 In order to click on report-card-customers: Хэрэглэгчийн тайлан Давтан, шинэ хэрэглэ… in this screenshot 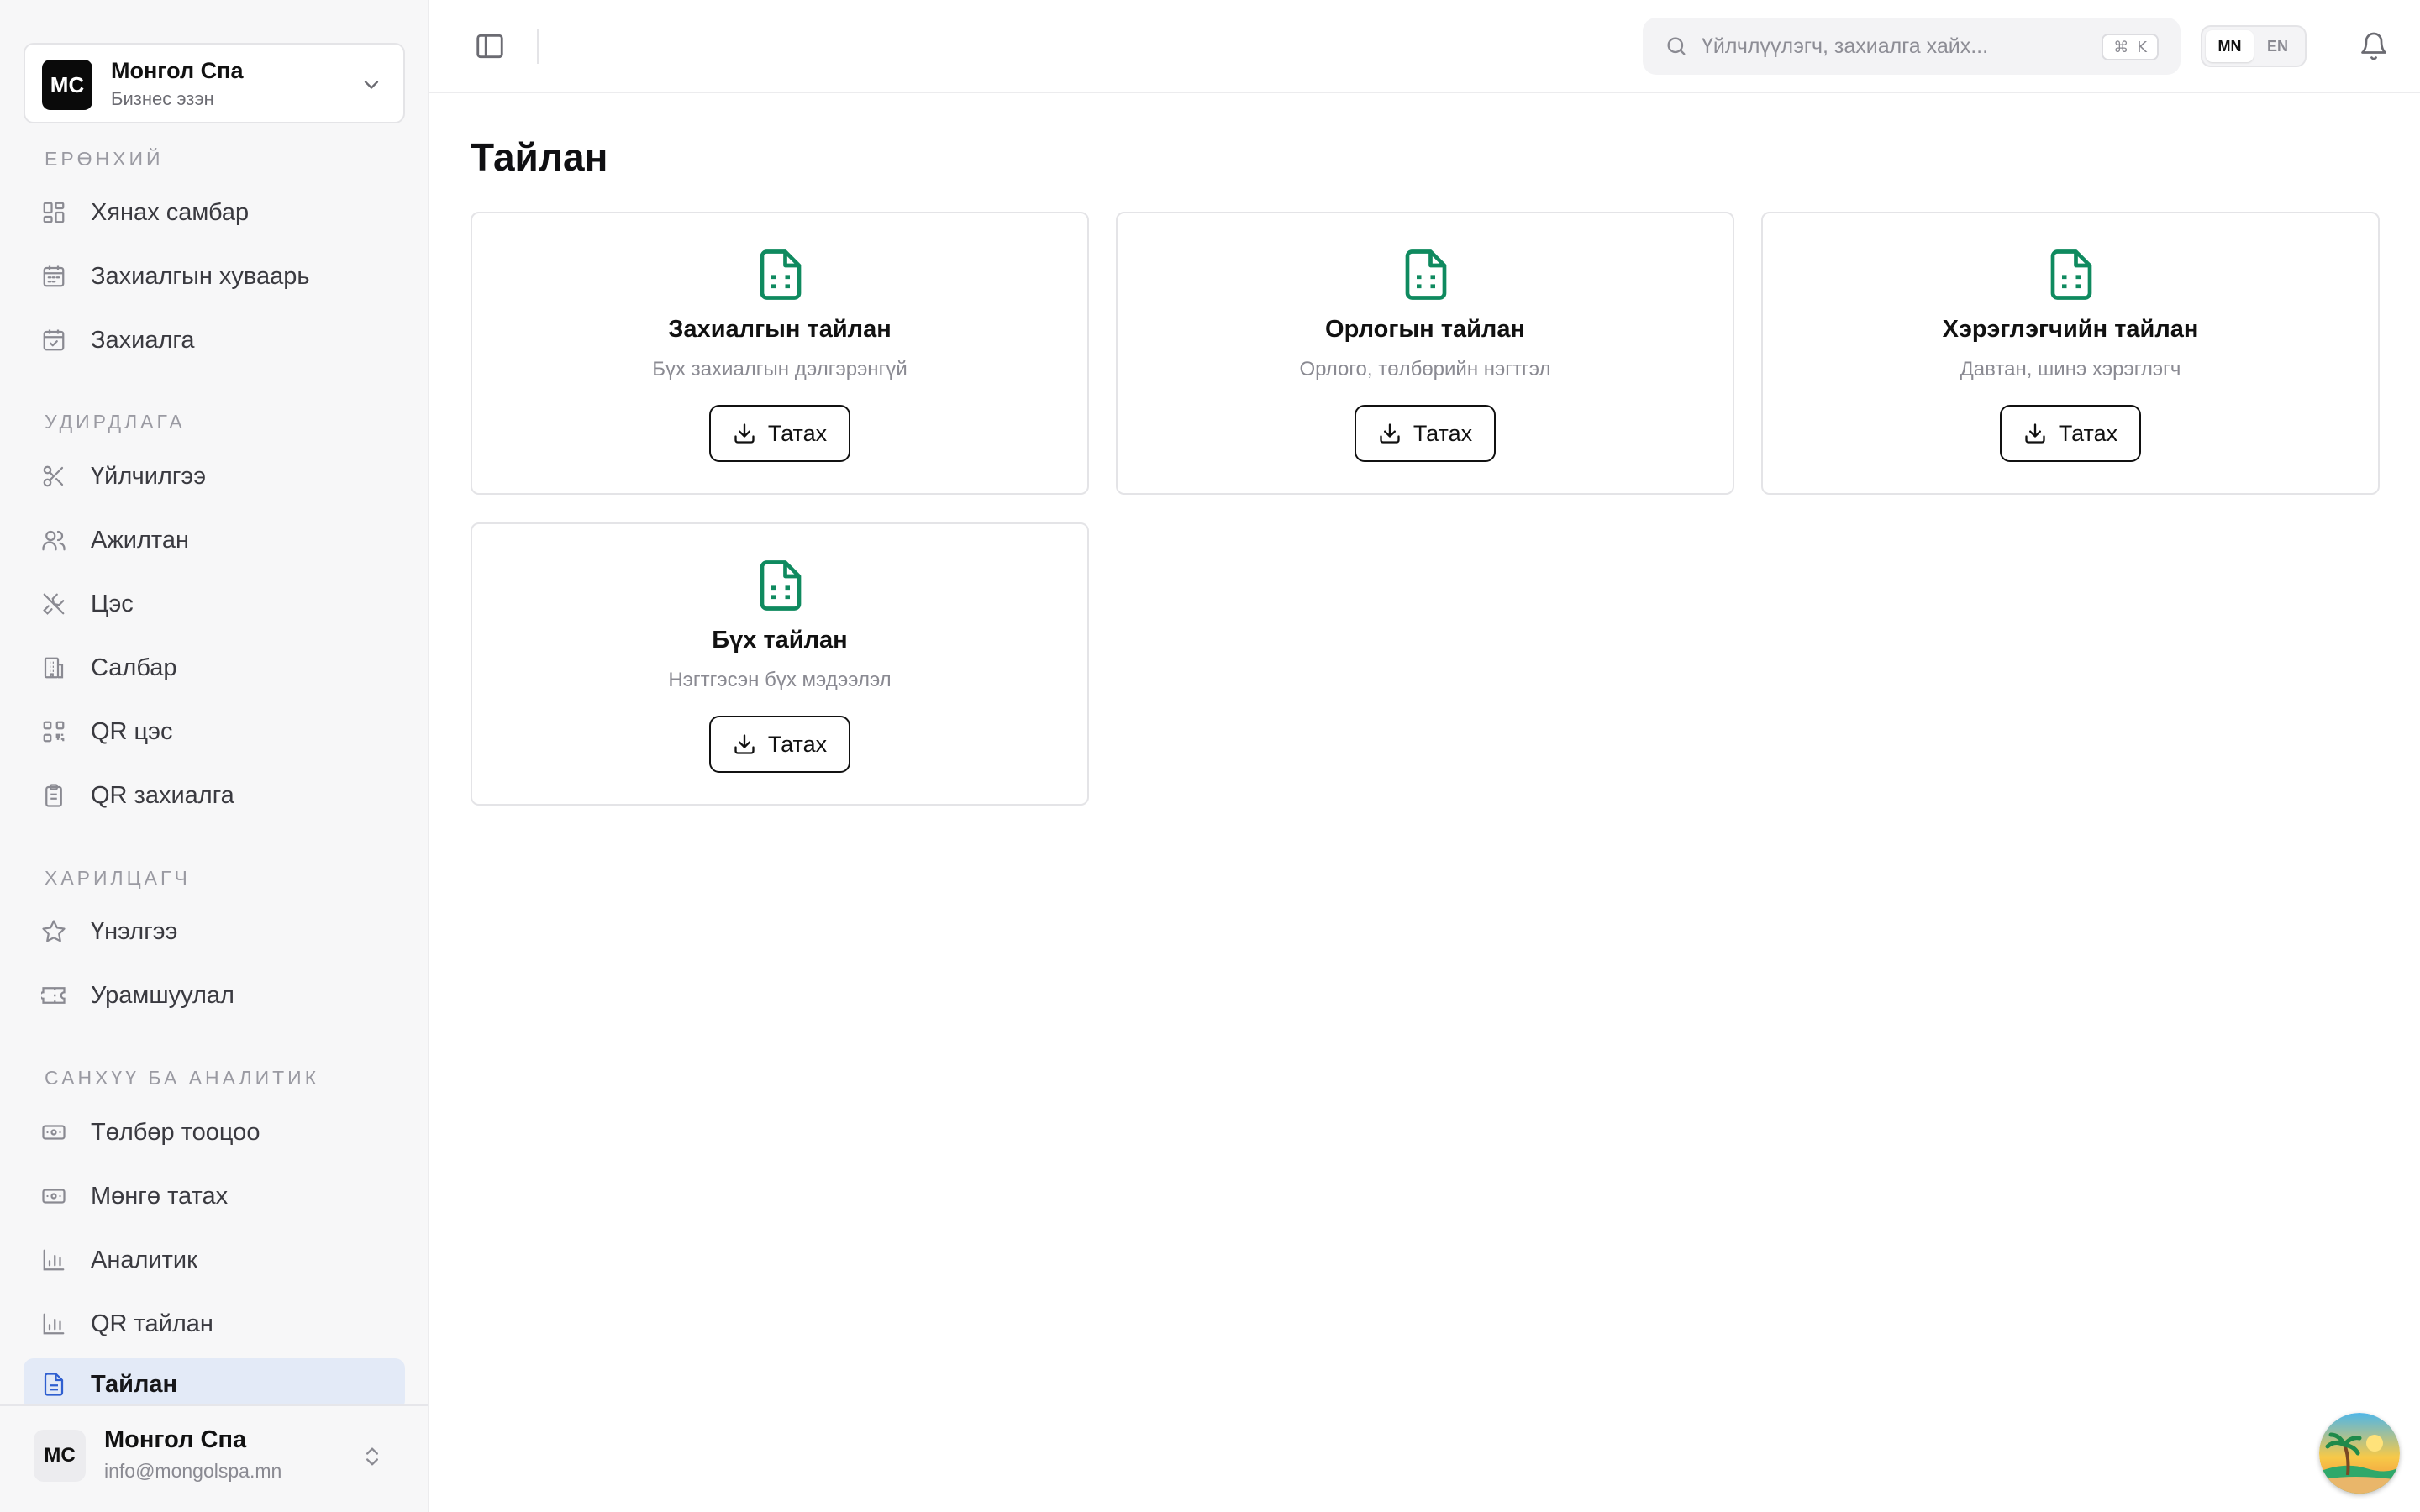, I will do `click(2070, 353)`.